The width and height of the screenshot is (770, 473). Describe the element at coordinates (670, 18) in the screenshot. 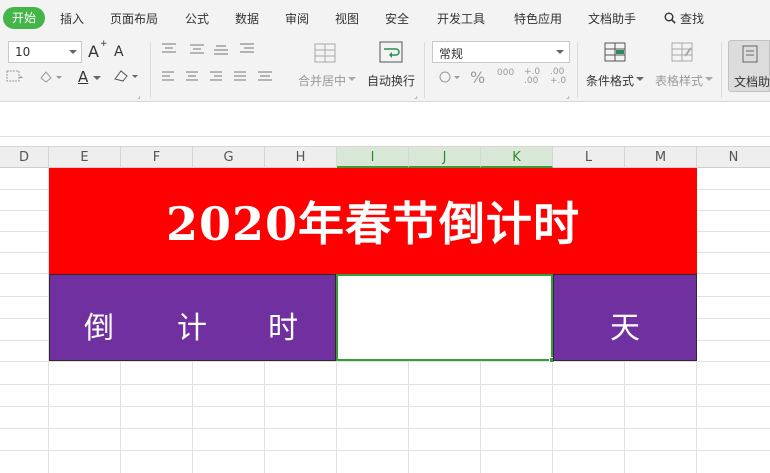

I see `search-icon` at that location.